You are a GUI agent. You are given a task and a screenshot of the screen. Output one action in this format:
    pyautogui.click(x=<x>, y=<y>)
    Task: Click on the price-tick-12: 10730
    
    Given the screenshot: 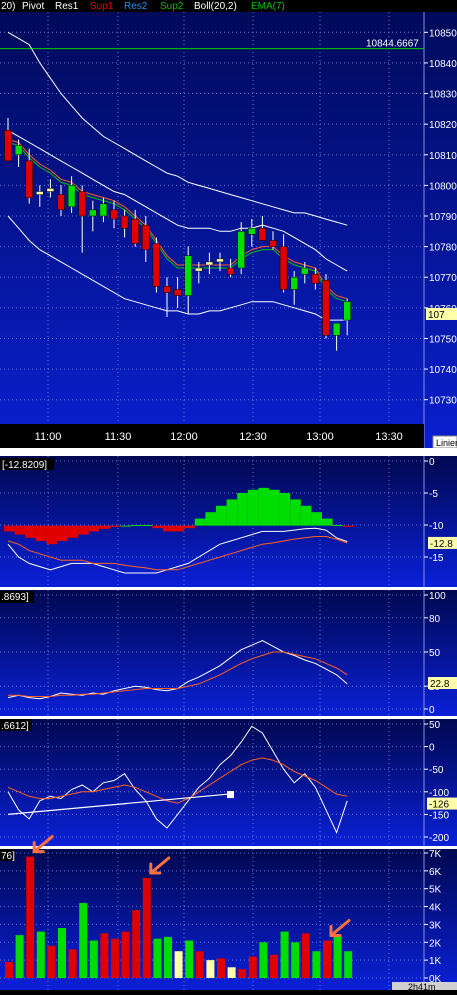 What is the action you would take?
    pyautogui.click(x=443, y=401)
    